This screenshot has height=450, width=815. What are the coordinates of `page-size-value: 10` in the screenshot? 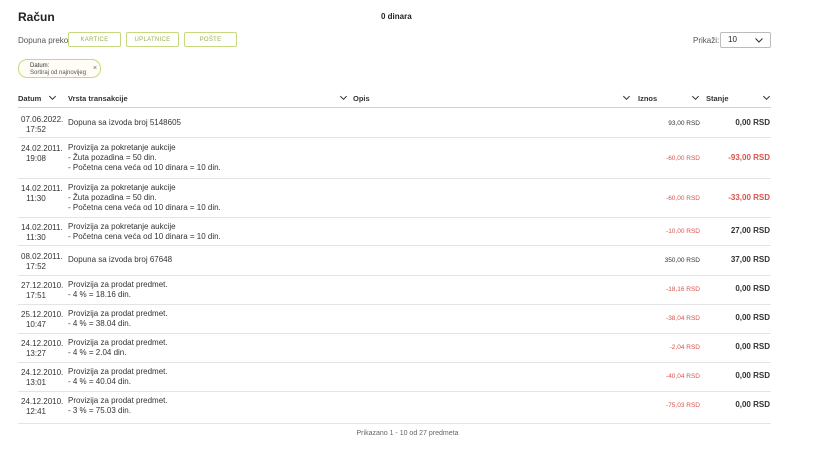 It's located at (732, 39).